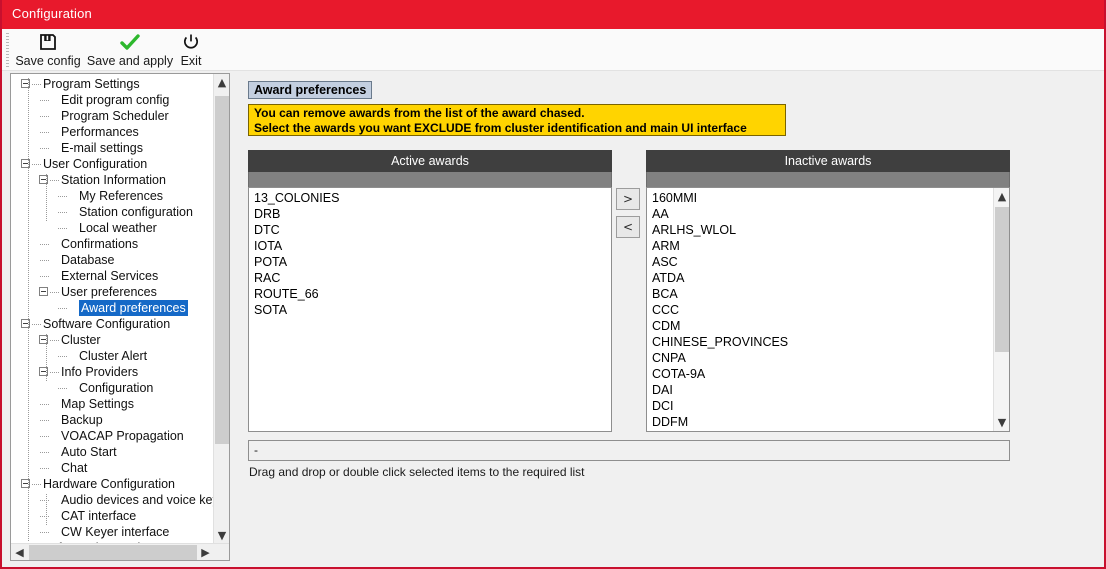 Image resolution: width=1106 pixels, height=569 pixels. I want to click on sidebar-item-map-settings: Map Settings, so click(113, 404).